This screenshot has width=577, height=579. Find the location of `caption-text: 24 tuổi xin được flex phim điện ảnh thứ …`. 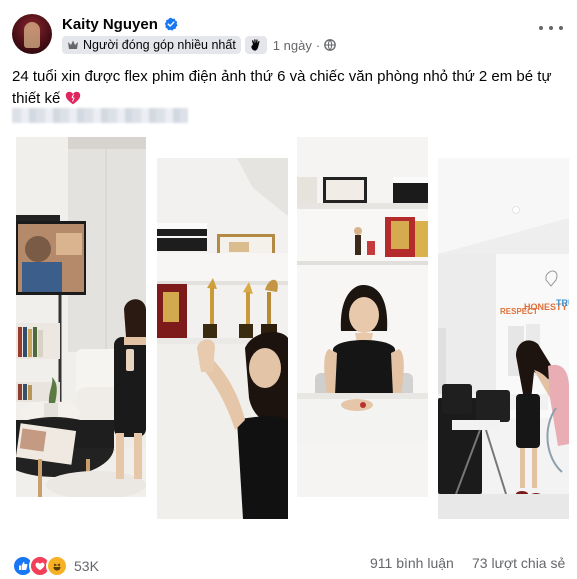

caption-text: 24 tuổi xin được flex phim điện ảnh thứ … is located at coordinates (282, 87).